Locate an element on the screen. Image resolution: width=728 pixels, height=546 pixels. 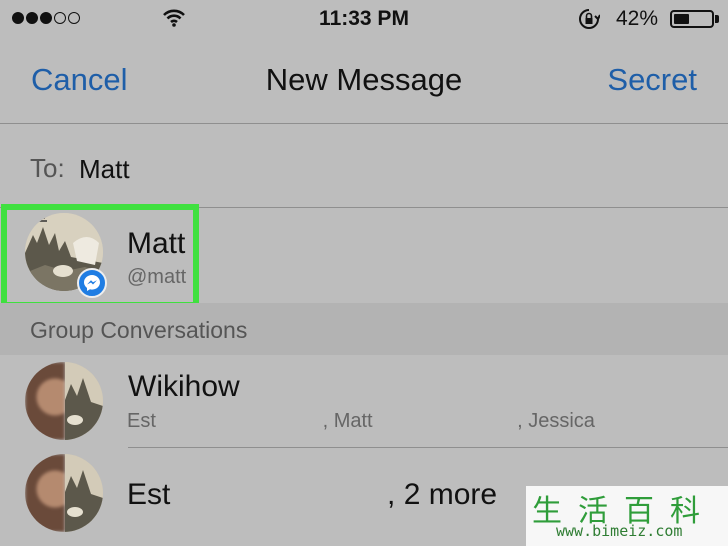
rotation-lock-icon is located at coordinates (589, 19).